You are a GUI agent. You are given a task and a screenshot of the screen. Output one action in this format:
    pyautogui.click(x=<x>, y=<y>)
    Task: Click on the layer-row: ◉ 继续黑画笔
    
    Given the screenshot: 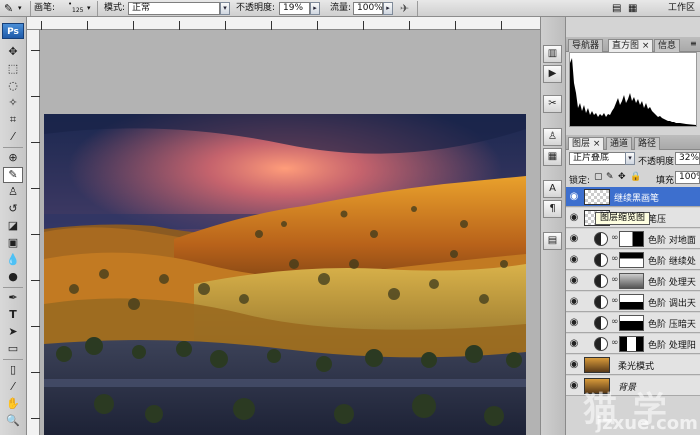 What is the action you would take?
    pyautogui.click(x=633, y=197)
    